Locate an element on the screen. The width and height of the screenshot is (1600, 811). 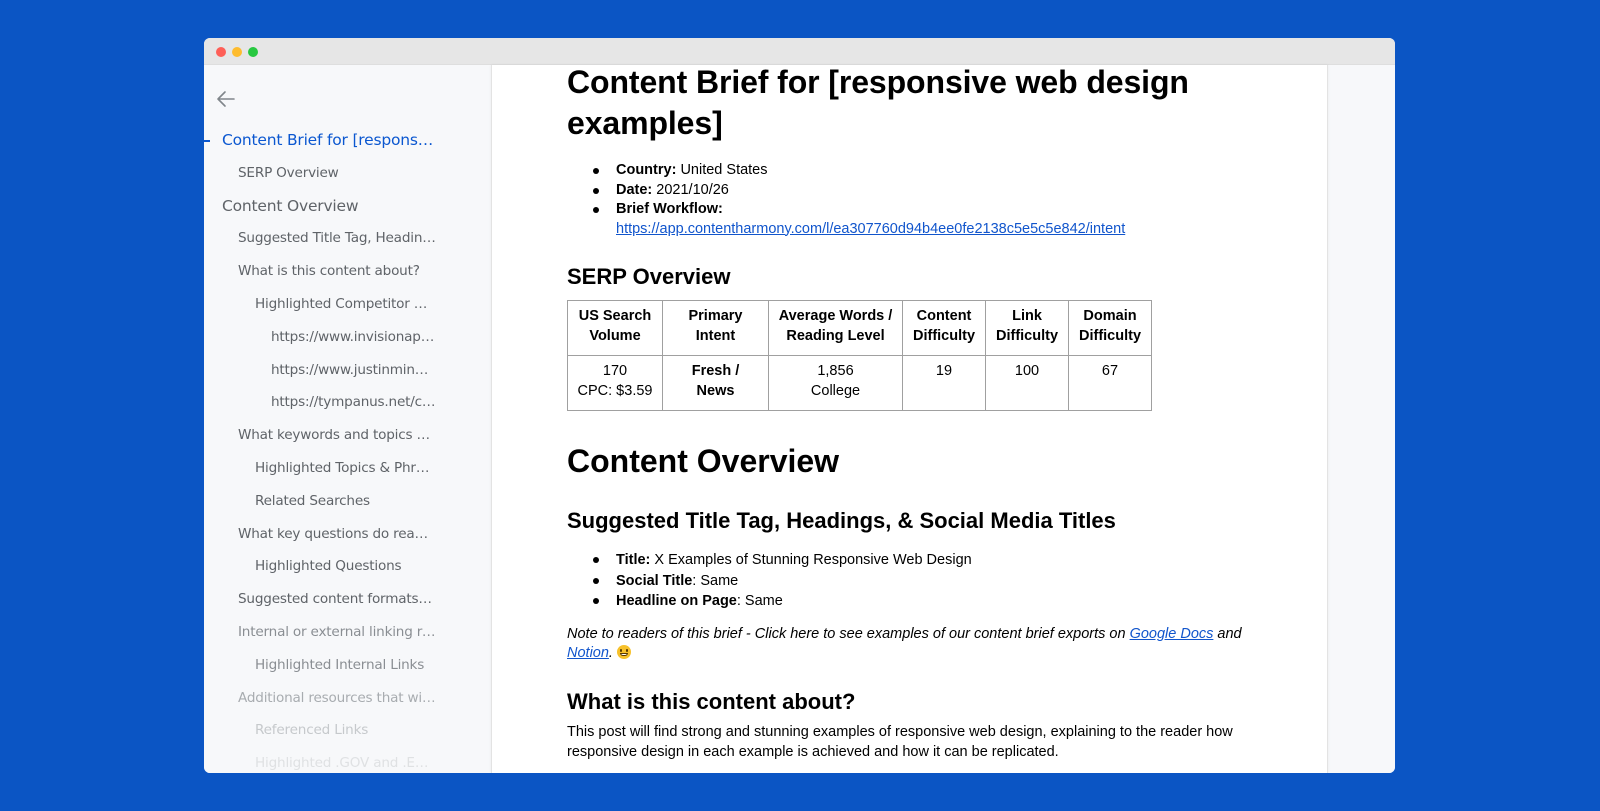
outline-item-gov-edu-links: Highlighted .GOV and .EDU Links is located at coordinates (320, 760).